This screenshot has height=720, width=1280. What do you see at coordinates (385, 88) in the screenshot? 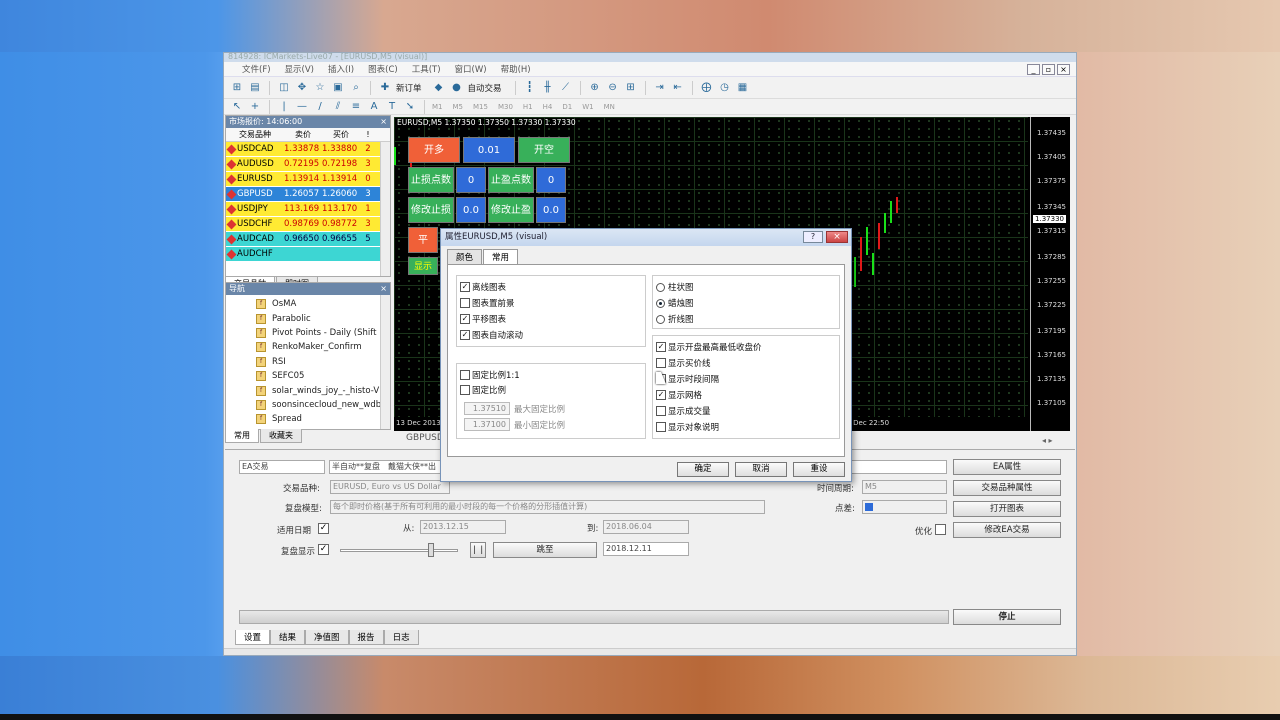
I see `new-order-icon: ✚` at bounding box center [385, 88].